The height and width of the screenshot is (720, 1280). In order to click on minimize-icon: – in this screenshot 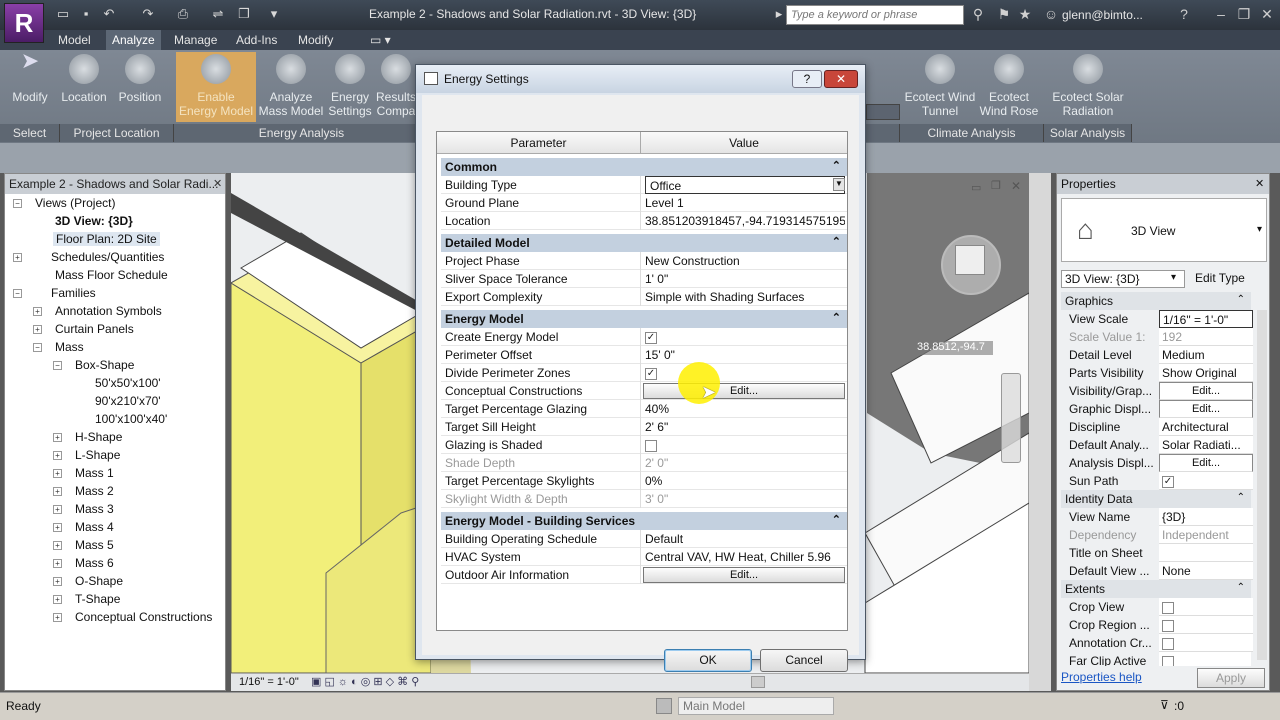, I will do `click(1221, 14)`.